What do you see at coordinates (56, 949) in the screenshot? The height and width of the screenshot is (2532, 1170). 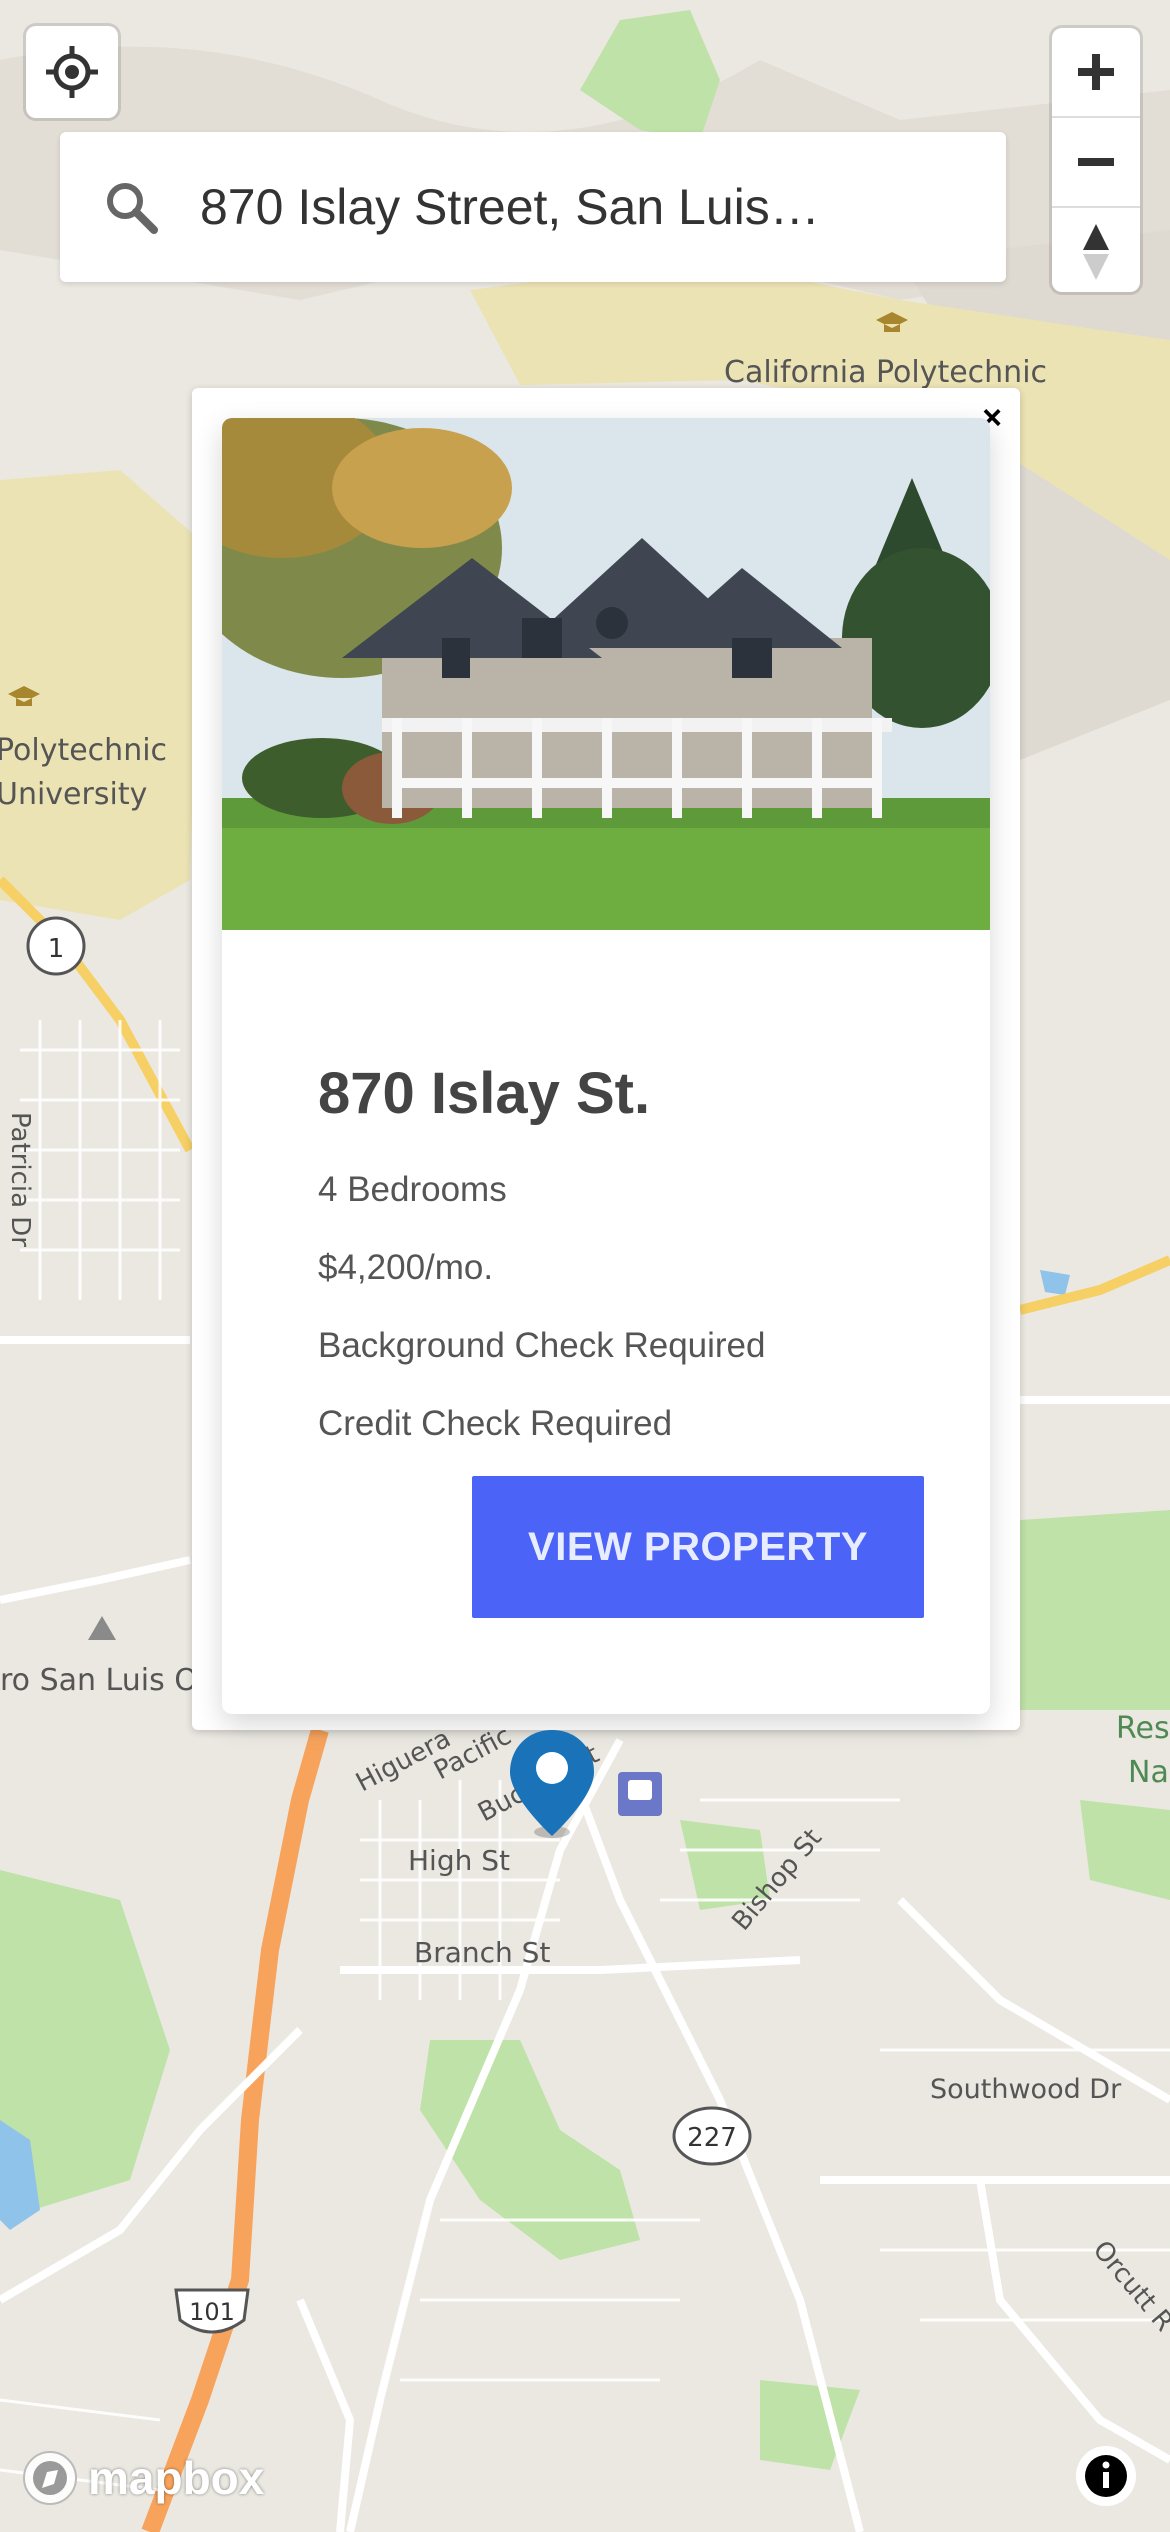 I see `route-1-label: 1` at bounding box center [56, 949].